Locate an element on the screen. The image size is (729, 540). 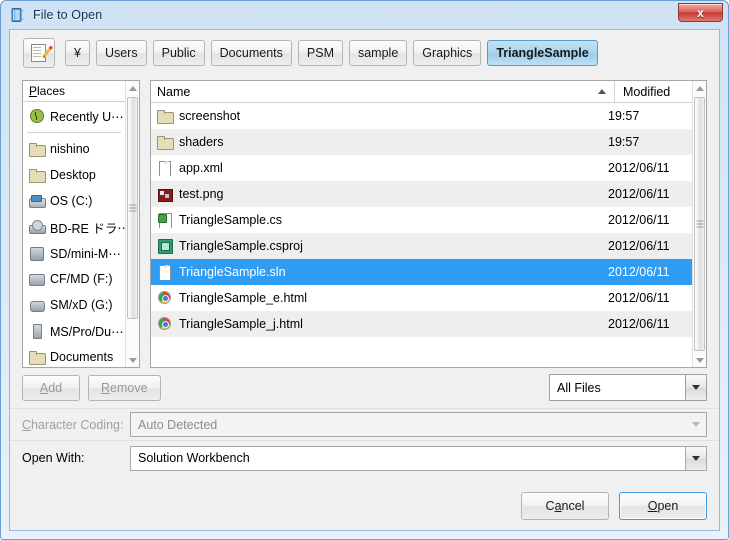
places-header: Places is located at coordinates (81, 91).